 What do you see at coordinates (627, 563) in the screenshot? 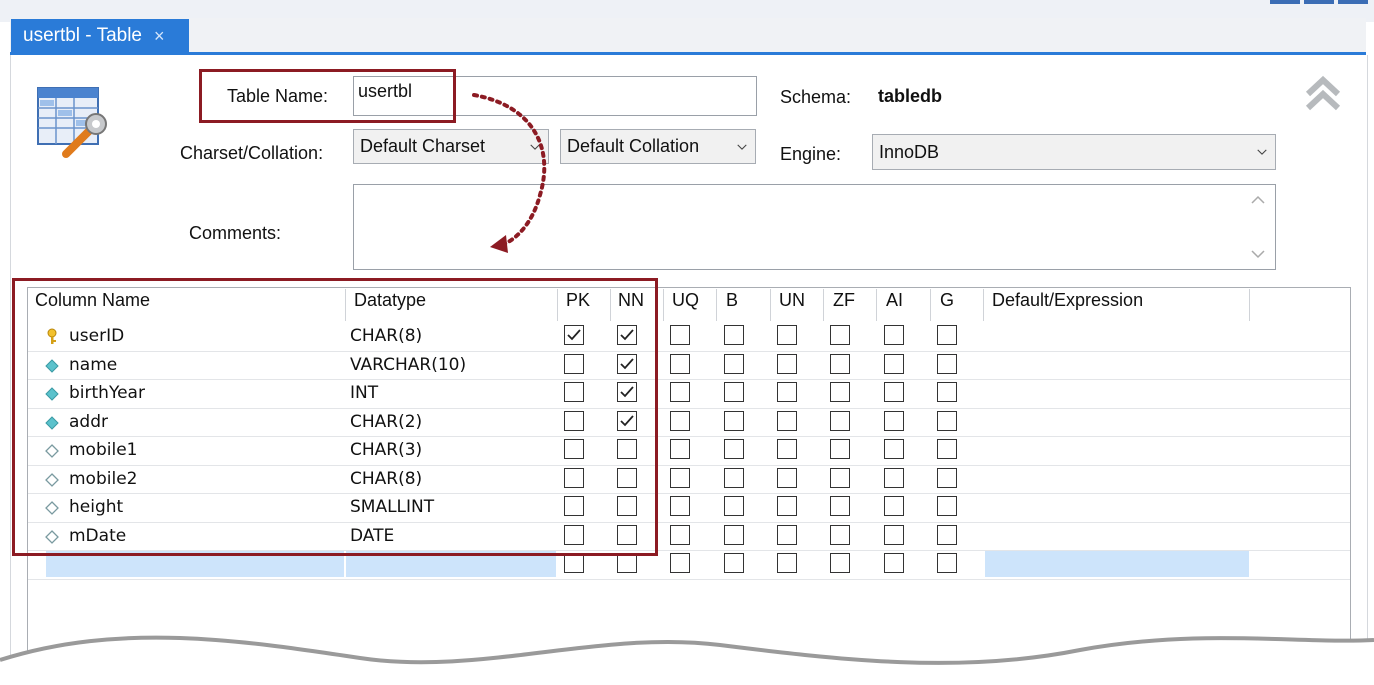
I see `flag-checkbox-nn` at bounding box center [627, 563].